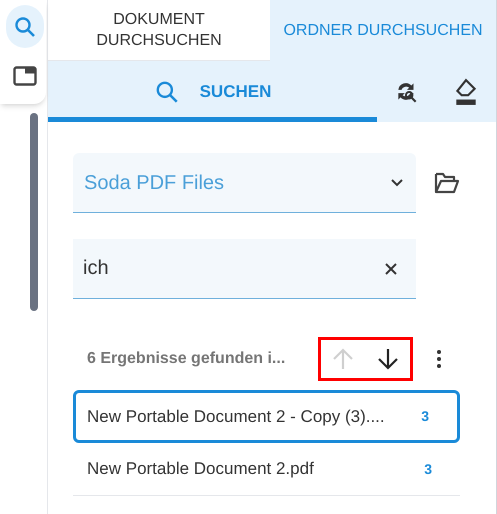 The image size is (497, 514). Describe the element at coordinates (439, 359) in the screenshot. I see `more-options-icon` at that location.